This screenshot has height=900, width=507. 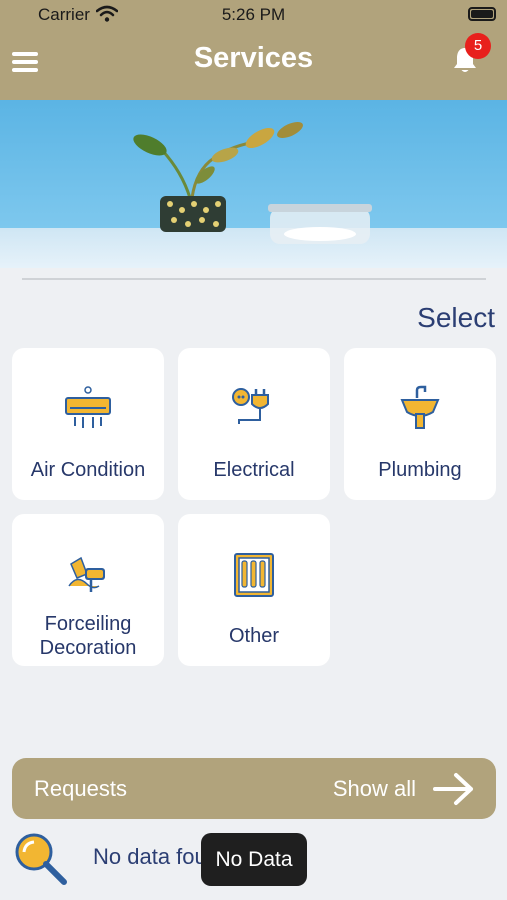 I want to click on service-card-plumbing: Plumbing, so click(x=420, y=424).